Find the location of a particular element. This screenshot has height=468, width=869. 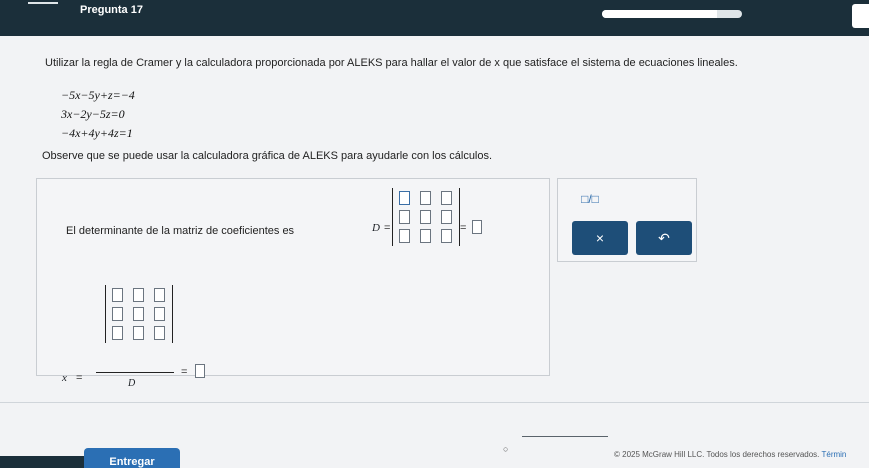

cramer-variable: x is located at coordinates (64, 378).